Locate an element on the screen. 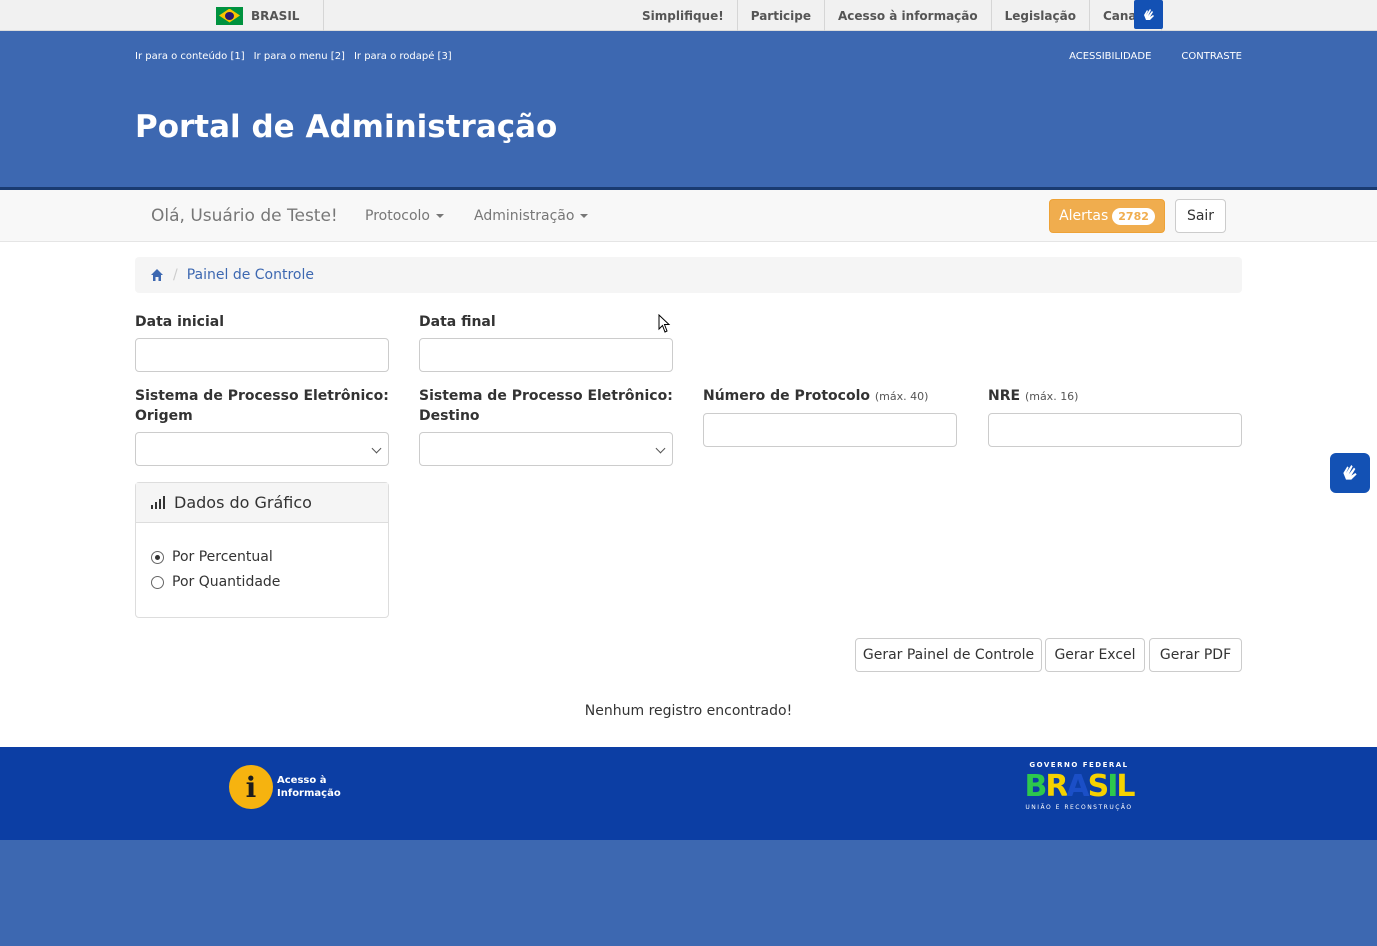  protocolo-input is located at coordinates (830, 430).